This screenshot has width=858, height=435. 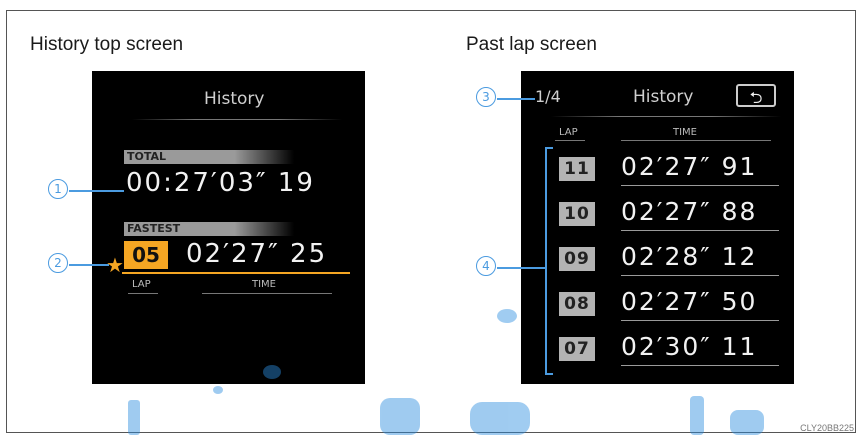 I want to click on callout-1-leader, so click(x=96, y=191).